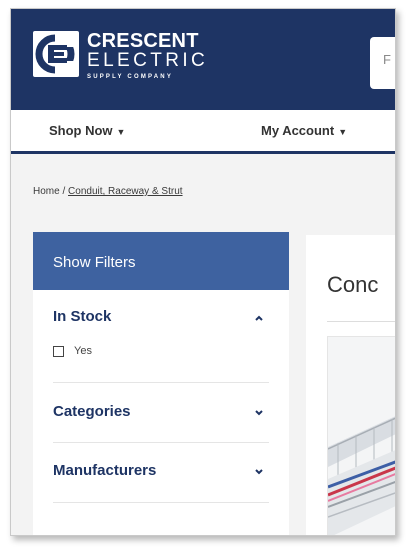 This screenshot has width=408, height=550. I want to click on breadcrumb: Home / Conduit, Raceway & Strut, so click(108, 191).